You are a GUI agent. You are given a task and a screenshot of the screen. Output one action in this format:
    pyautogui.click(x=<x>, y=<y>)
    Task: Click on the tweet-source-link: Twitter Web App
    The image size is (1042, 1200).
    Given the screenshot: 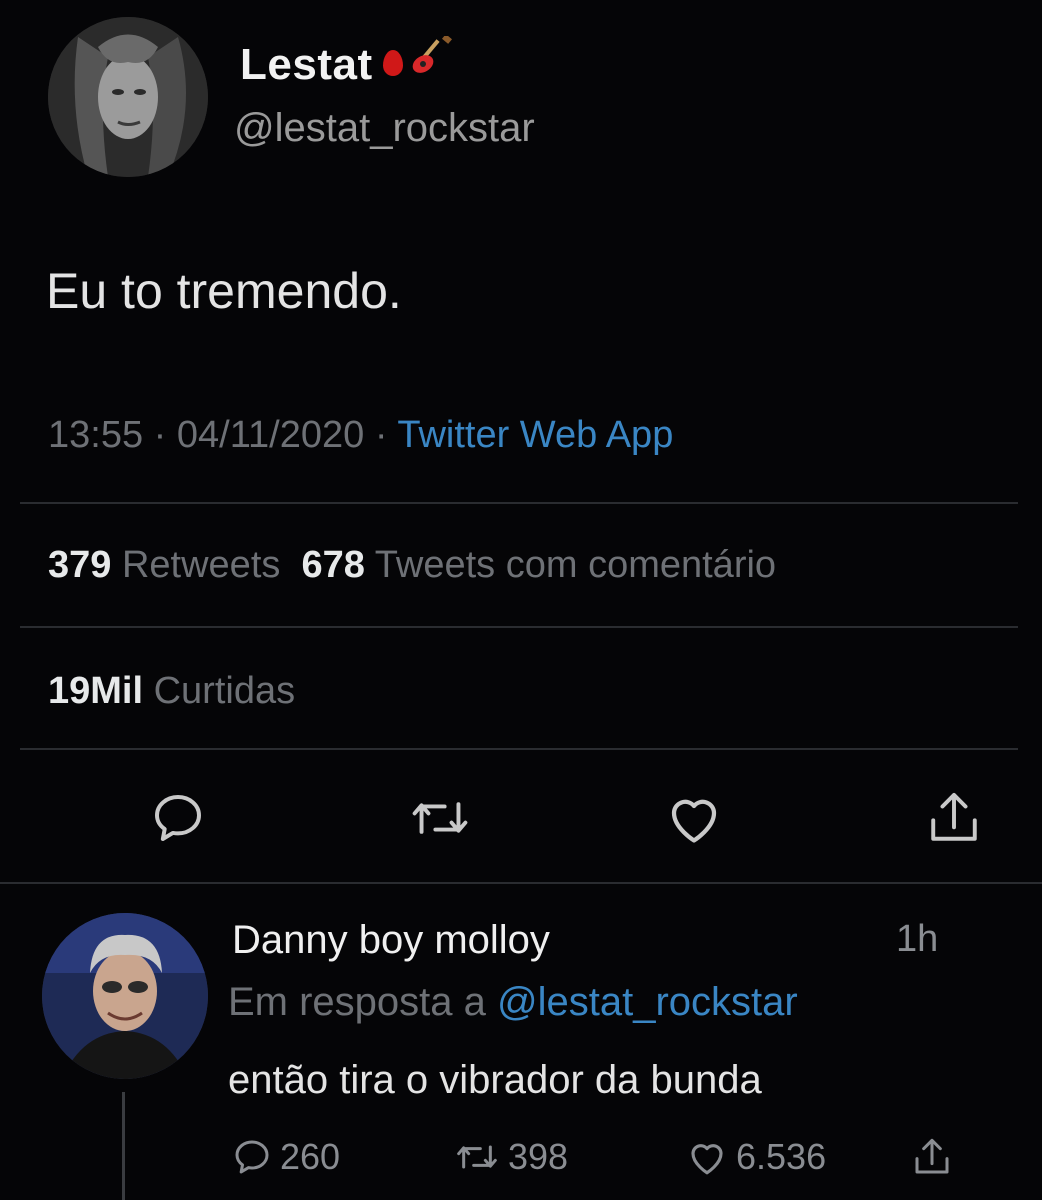 What is the action you would take?
    pyautogui.click(x=535, y=435)
    